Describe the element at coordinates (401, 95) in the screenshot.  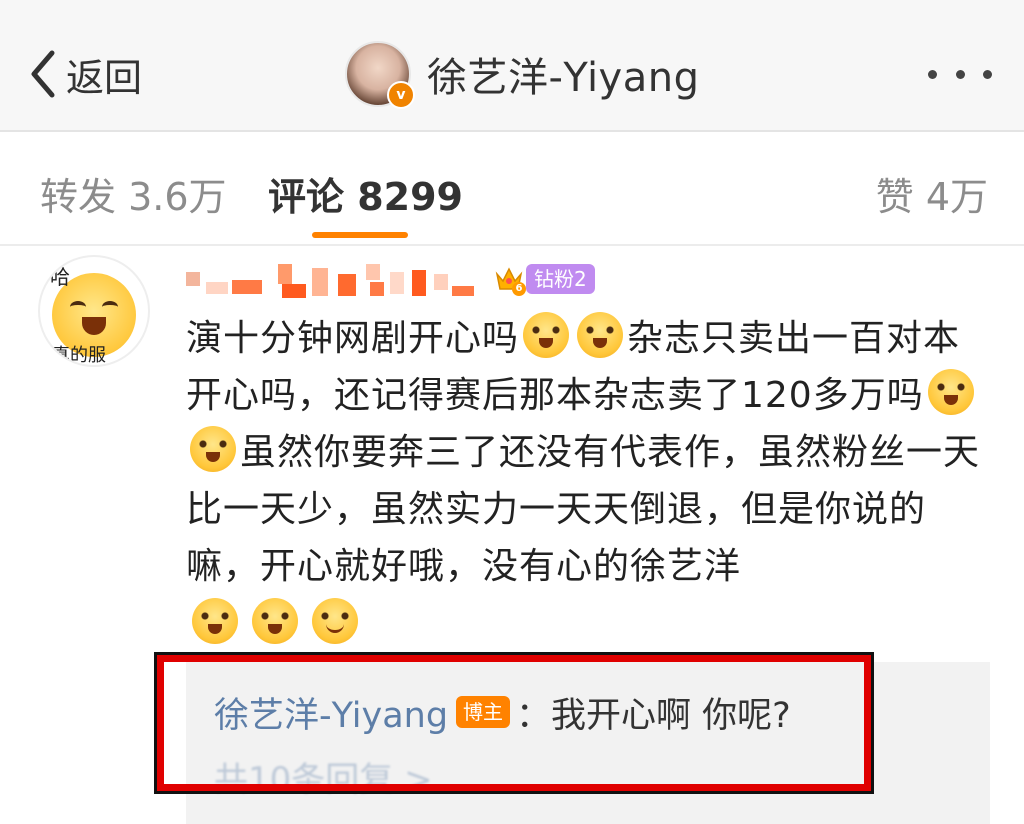
I see `verified-icon: v` at that location.